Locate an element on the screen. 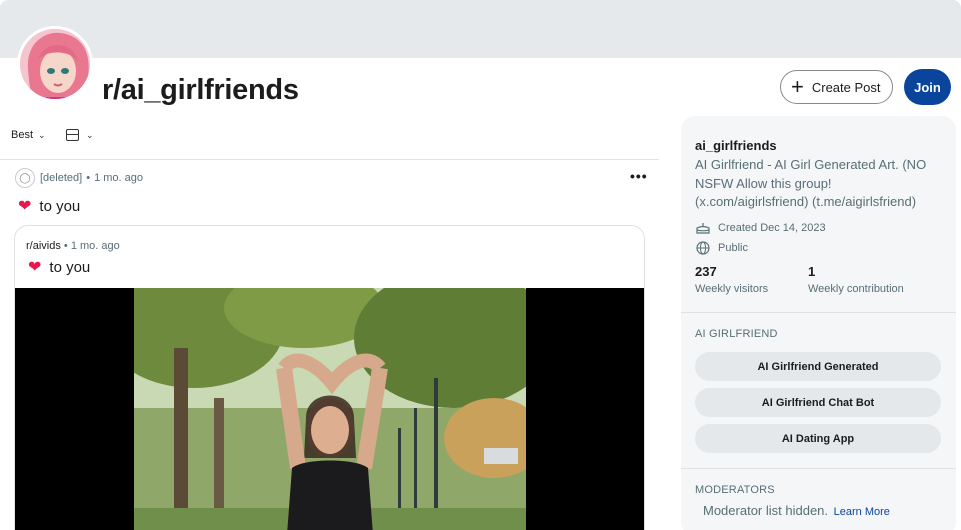 The width and height of the screenshot is (961, 530). view-layout-toggle: ⌄ is located at coordinates (80, 135).